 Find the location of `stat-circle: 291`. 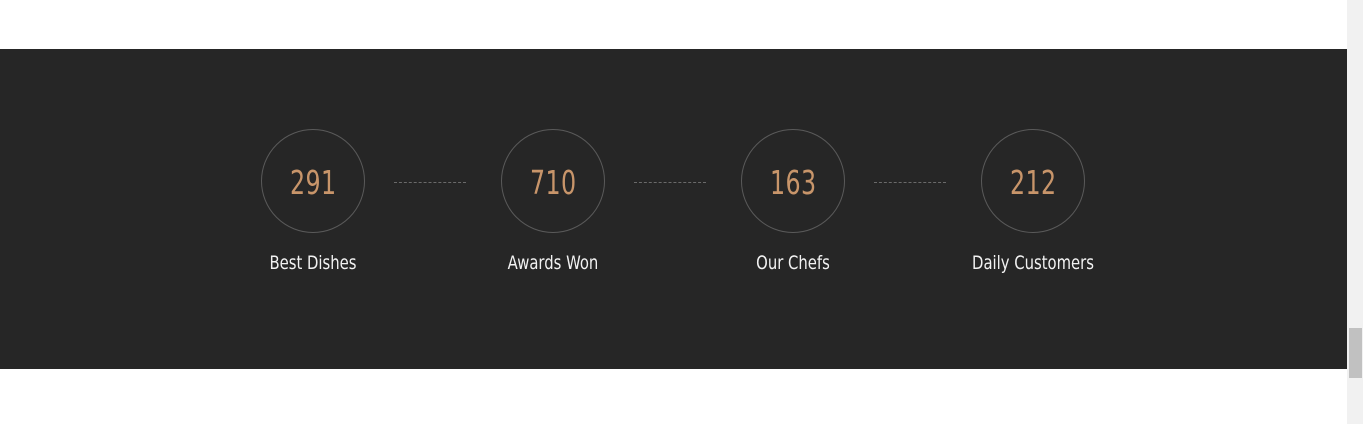

stat-circle: 291 is located at coordinates (313, 181).